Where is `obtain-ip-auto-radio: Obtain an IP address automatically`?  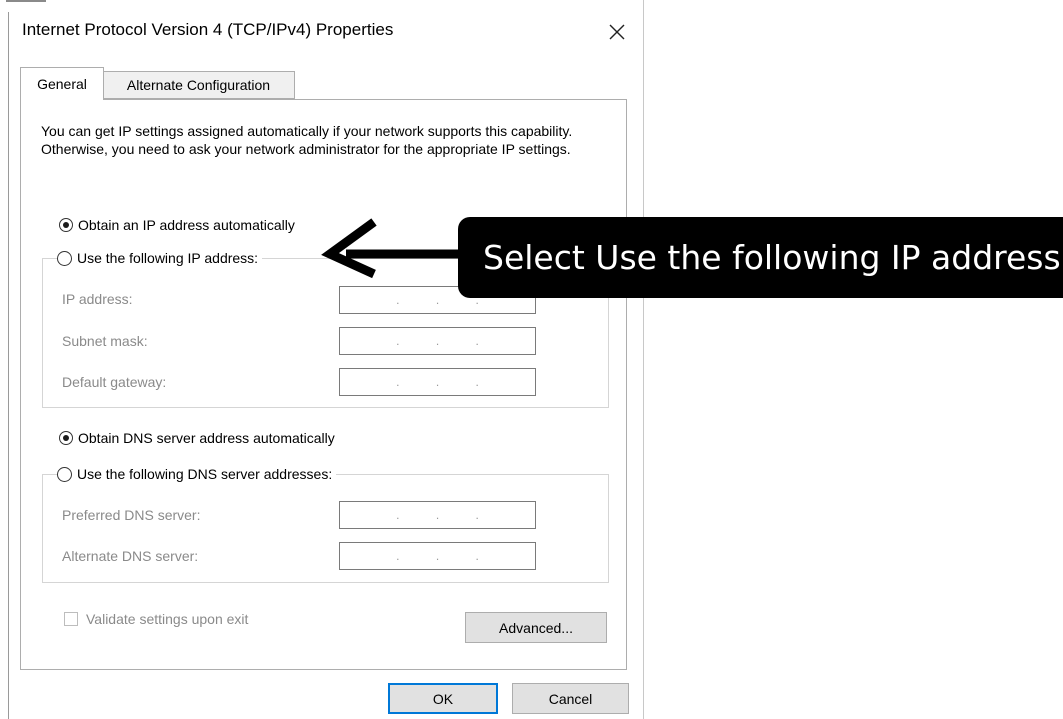 obtain-ip-auto-radio: Obtain an IP address automatically is located at coordinates (177, 225).